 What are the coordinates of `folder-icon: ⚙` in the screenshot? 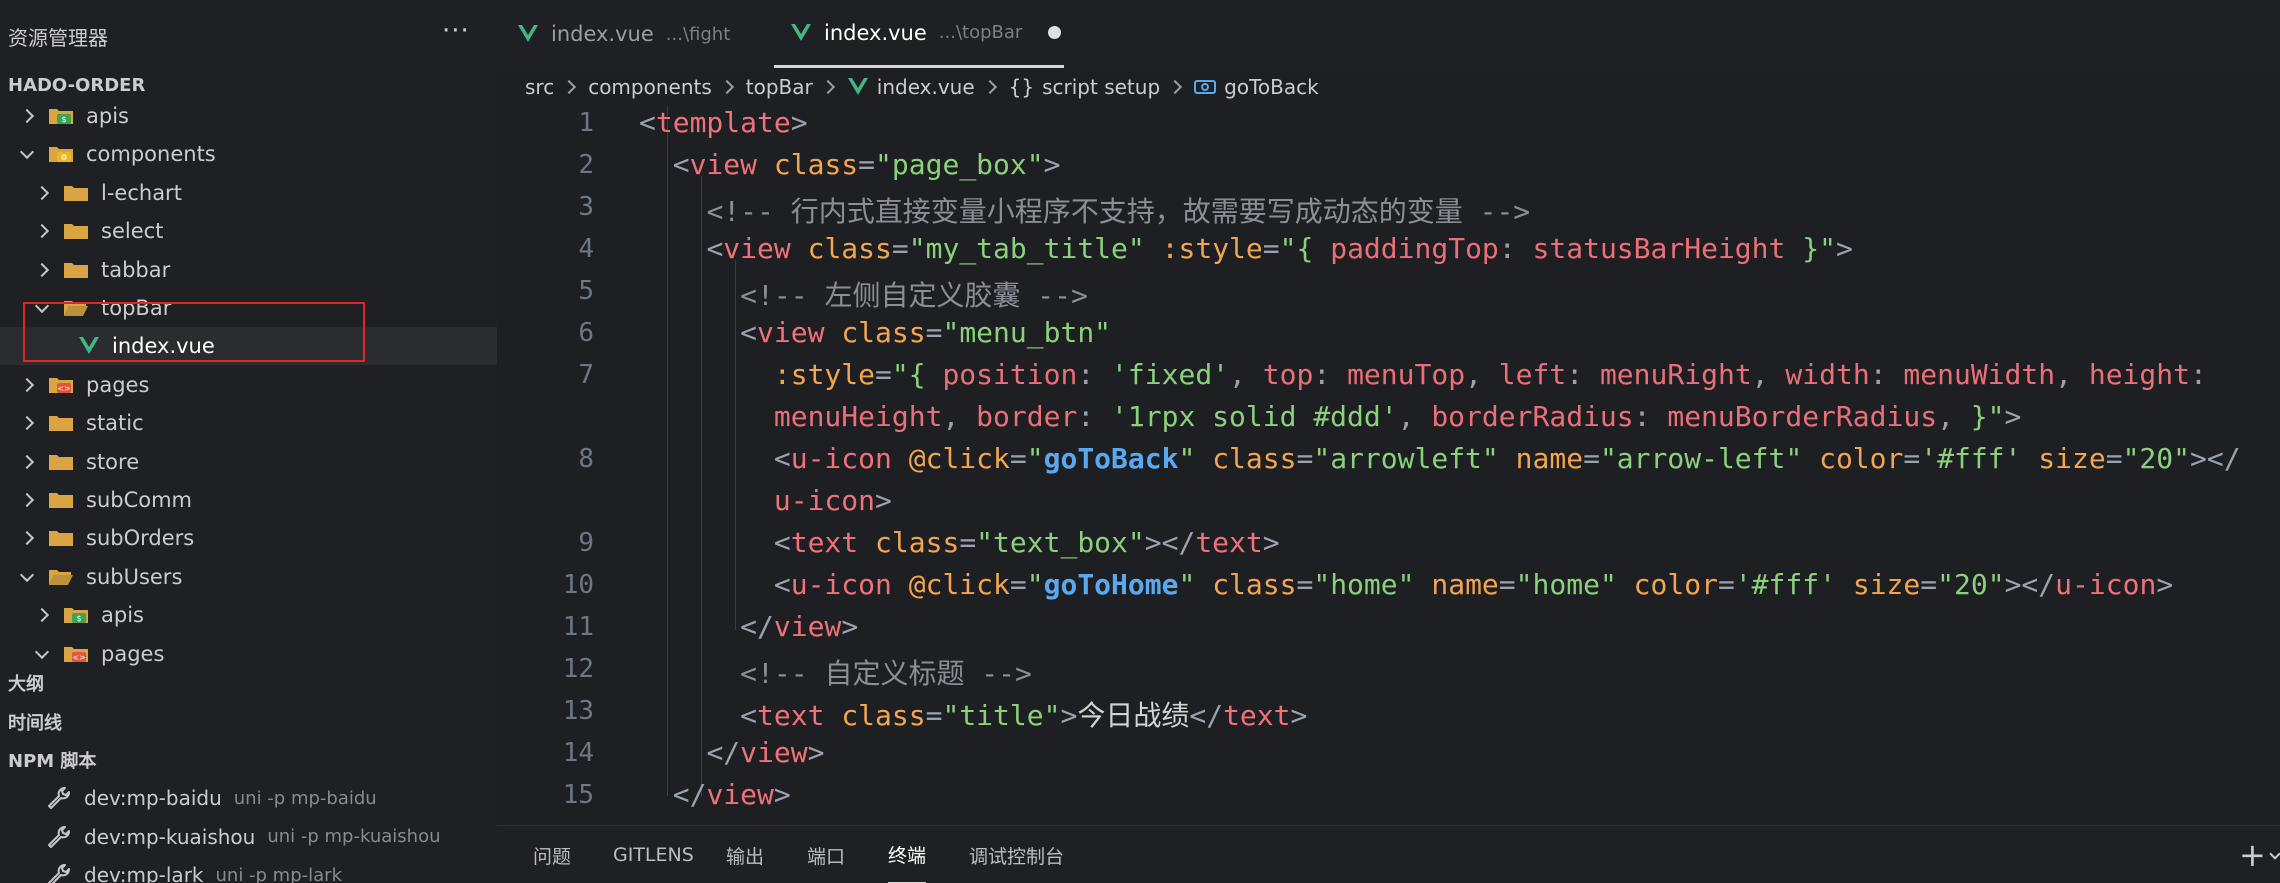 It's located at (61, 154).